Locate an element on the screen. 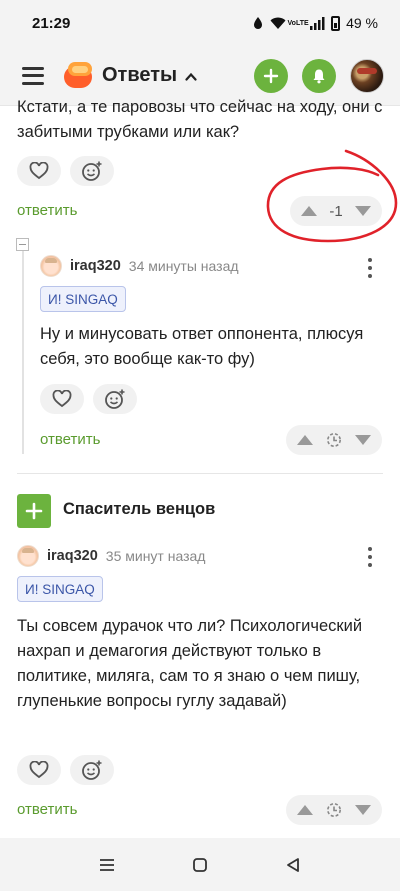 The width and height of the screenshot is (400, 891). collapse-thread-button is located at coordinates (22, 244).